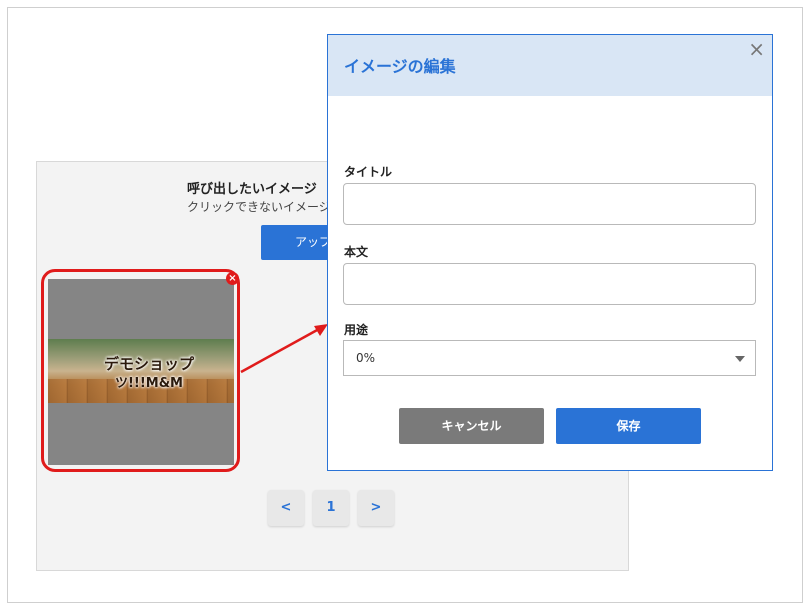  Describe the element at coordinates (356, 252) in the screenshot. I see `body-field-label: 本文` at that location.